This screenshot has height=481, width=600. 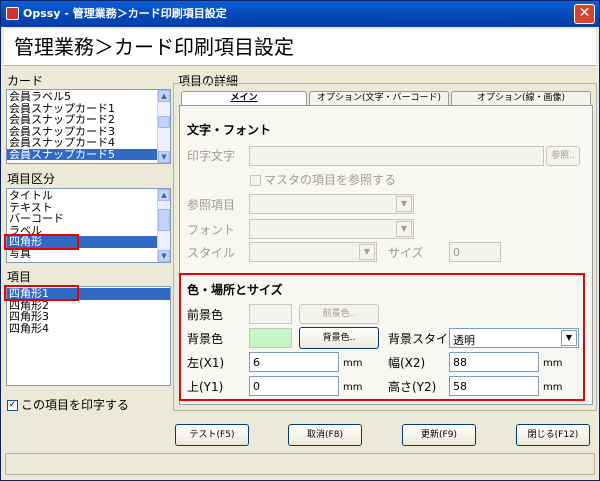 I want to click on card-label: カード, so click(x=25, y=81).